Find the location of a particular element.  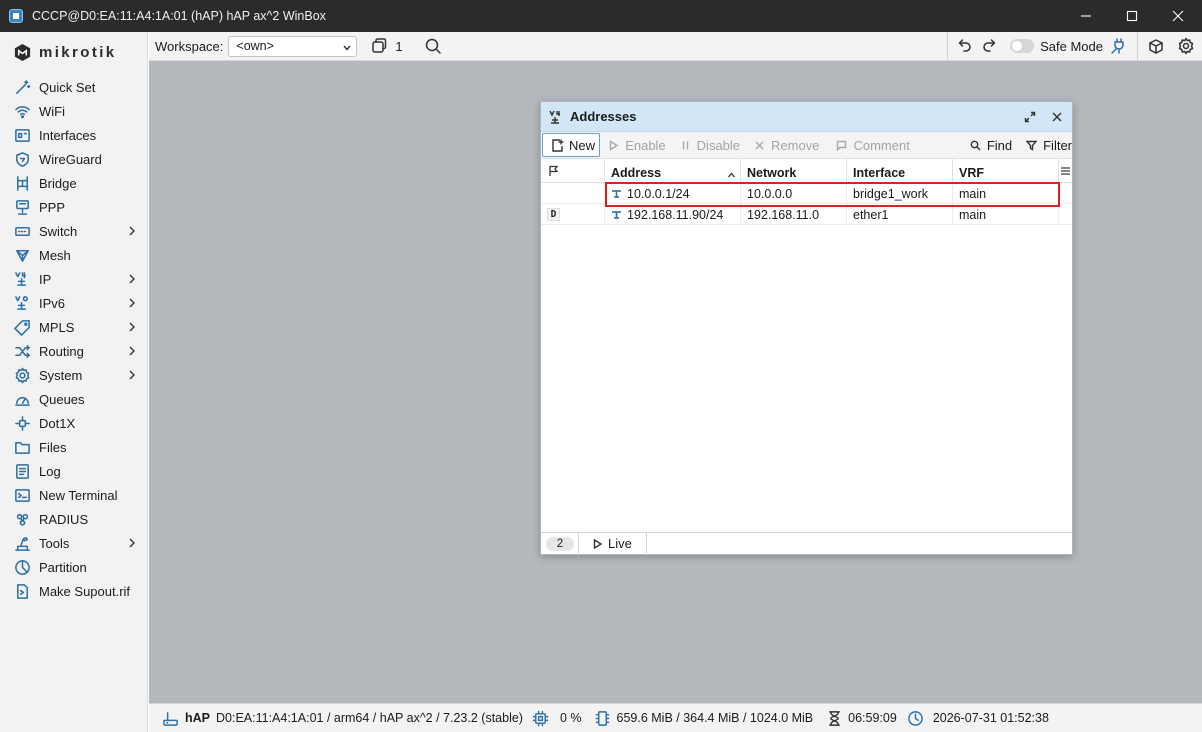

logo-text: mikrotik is located at coordinates (78, 52).